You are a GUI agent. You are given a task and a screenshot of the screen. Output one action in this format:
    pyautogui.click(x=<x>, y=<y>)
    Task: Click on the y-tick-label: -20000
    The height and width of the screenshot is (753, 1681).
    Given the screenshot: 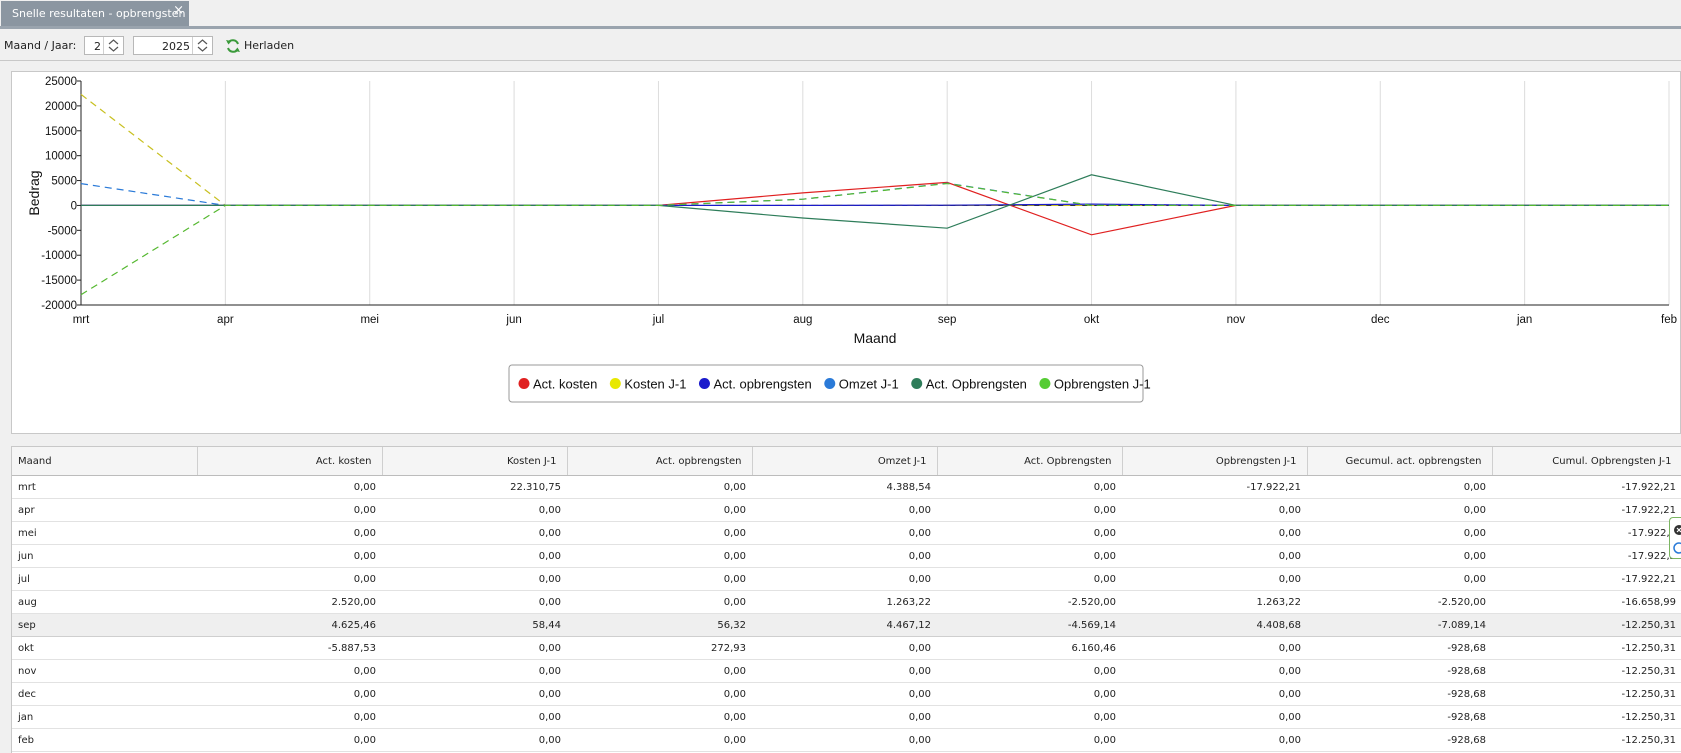 What is the action you would take?
    pyautogui.click(x=59, y=306)
    